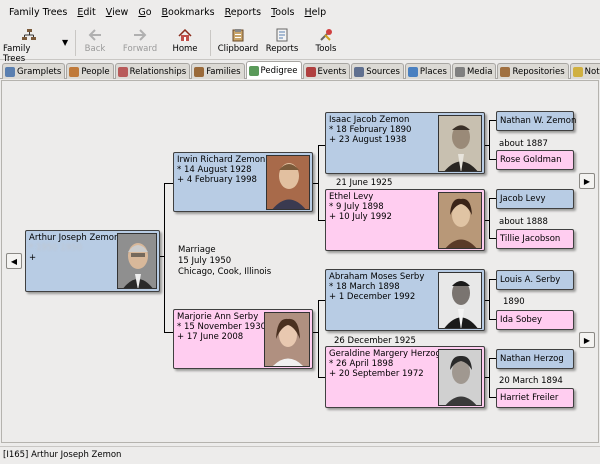 The height and width of the screenshot is (464, 600). I want to click on tab-sources: Sources, so click(377, 71).